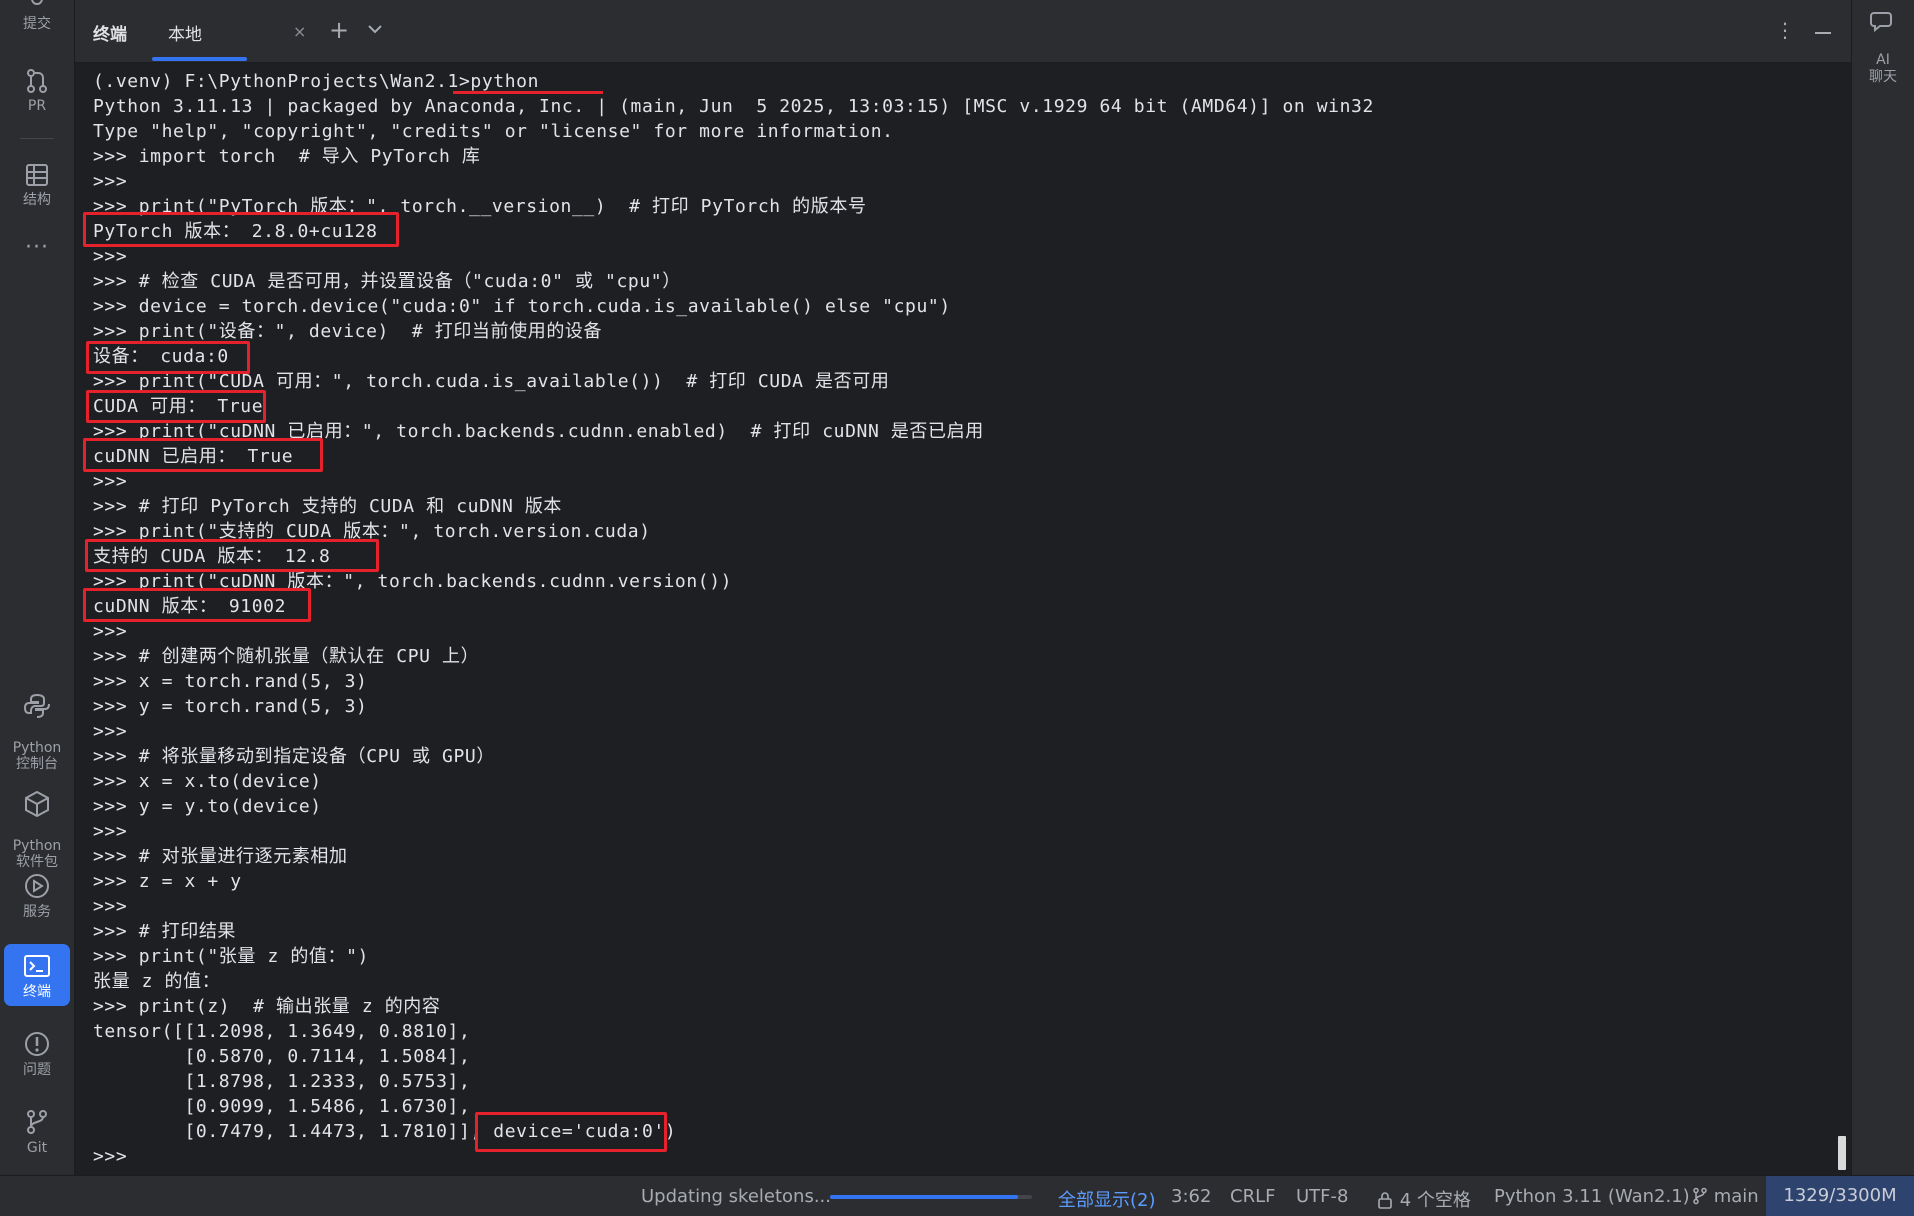 This screenshot has height=1216, width=1914. Describe the element at coordinates (1322, 1196) in the screenshot. I see `file-encoding: UTF-8` at that location.